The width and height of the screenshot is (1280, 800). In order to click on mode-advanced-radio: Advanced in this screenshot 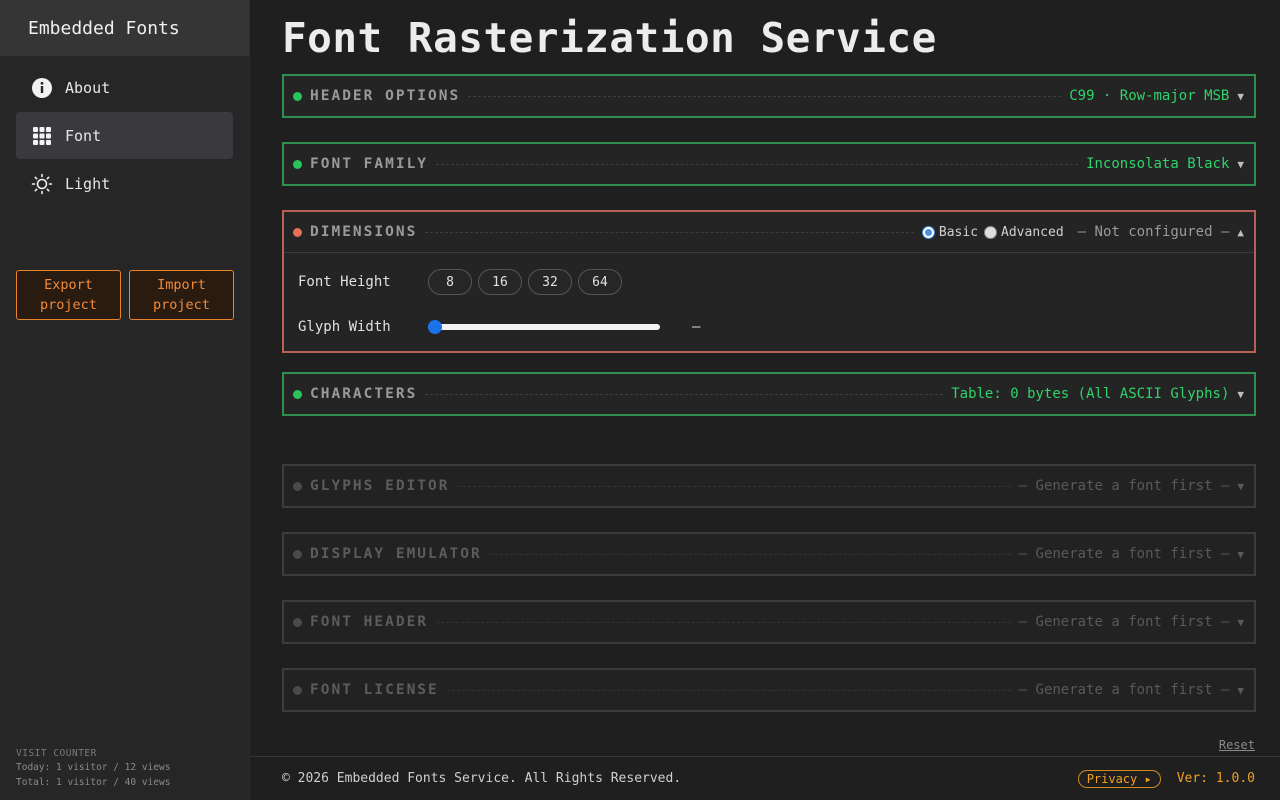, I will do `click(1024, 232)`.